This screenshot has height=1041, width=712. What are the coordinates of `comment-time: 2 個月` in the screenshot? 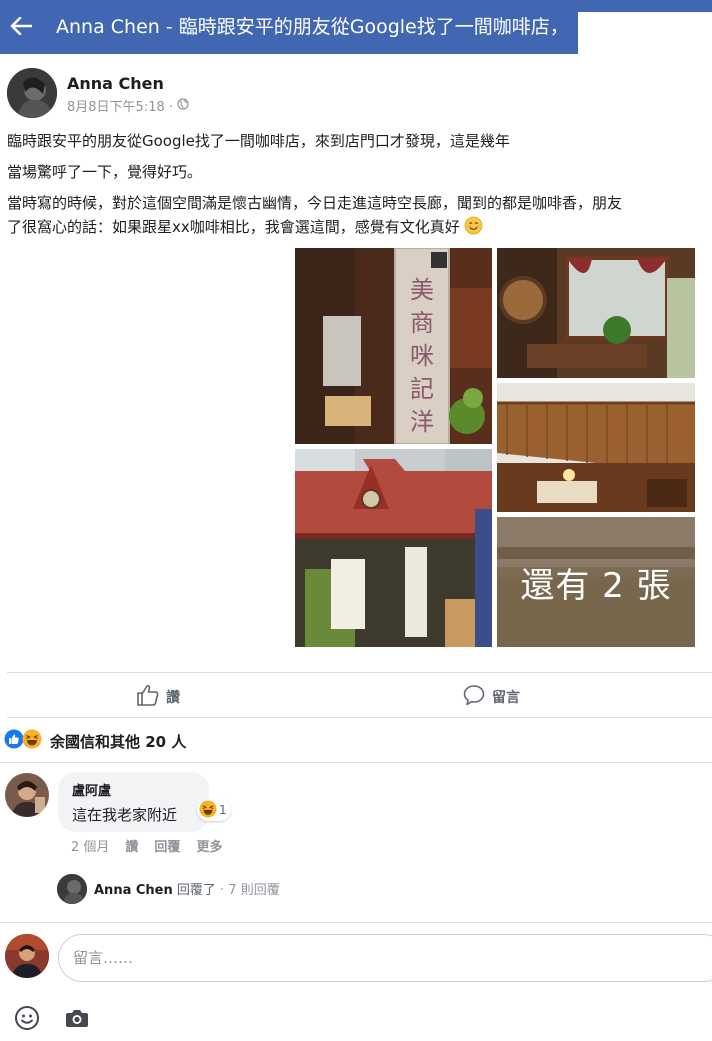 It's located at (90, 847).